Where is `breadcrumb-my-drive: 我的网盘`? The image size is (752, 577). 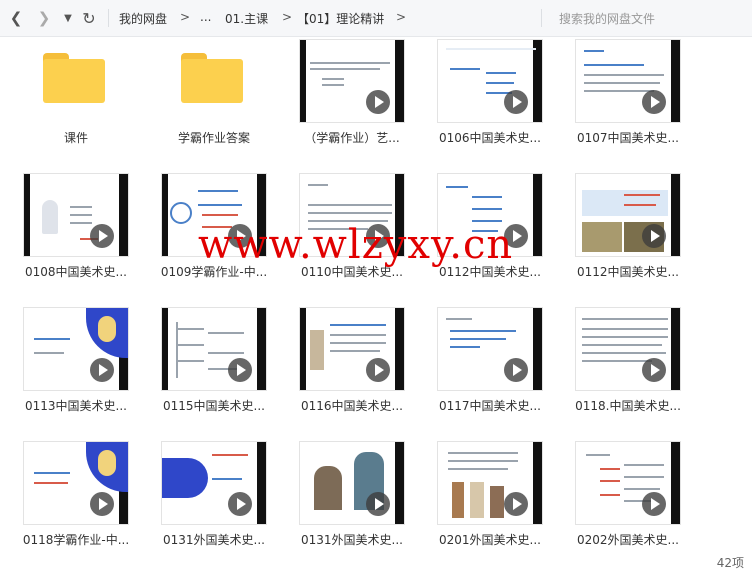 breadcrumb-my-drive: 我的网盘 is located at coordinates (143, 18).